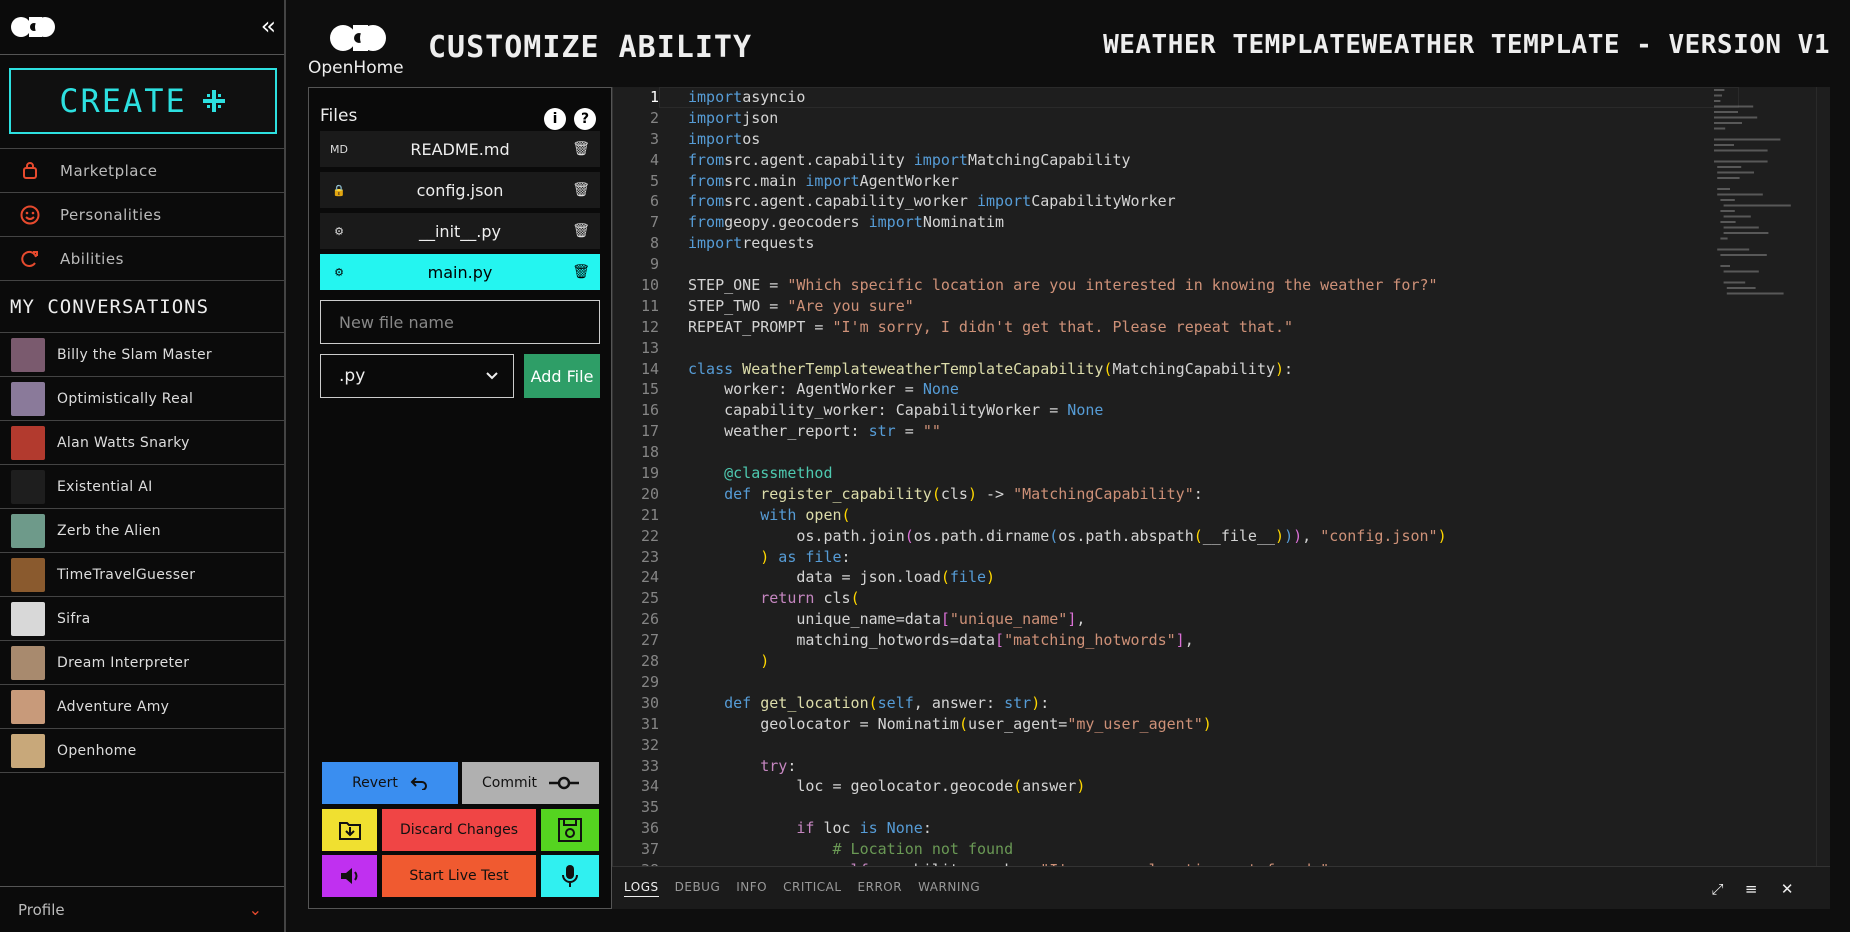  What do you see at coordinates (268, 26) in the screenshot?
I see `collapse-sidebar-icon: ‹‹` at bounding box center [268, 26].